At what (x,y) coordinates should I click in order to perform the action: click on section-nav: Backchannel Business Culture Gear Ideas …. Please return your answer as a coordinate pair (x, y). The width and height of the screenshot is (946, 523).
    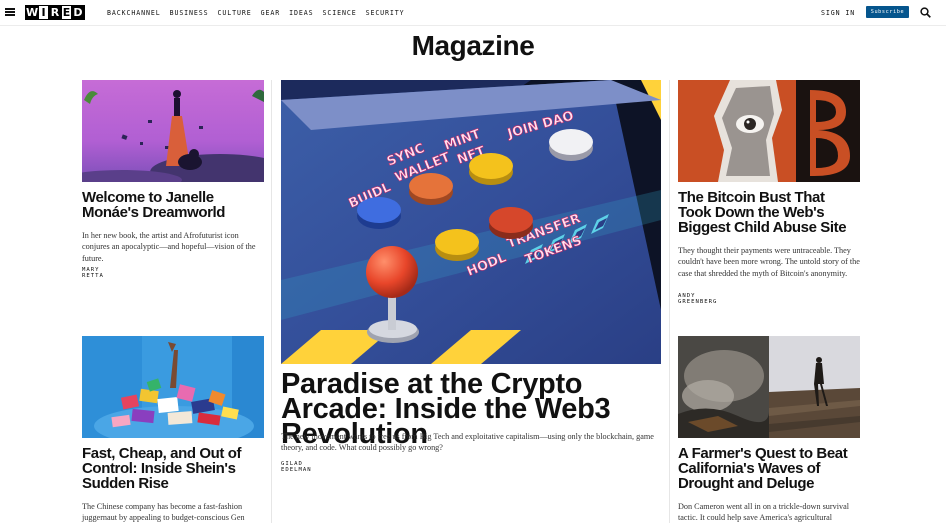
    Looking at the image, I should click on (256, 13).